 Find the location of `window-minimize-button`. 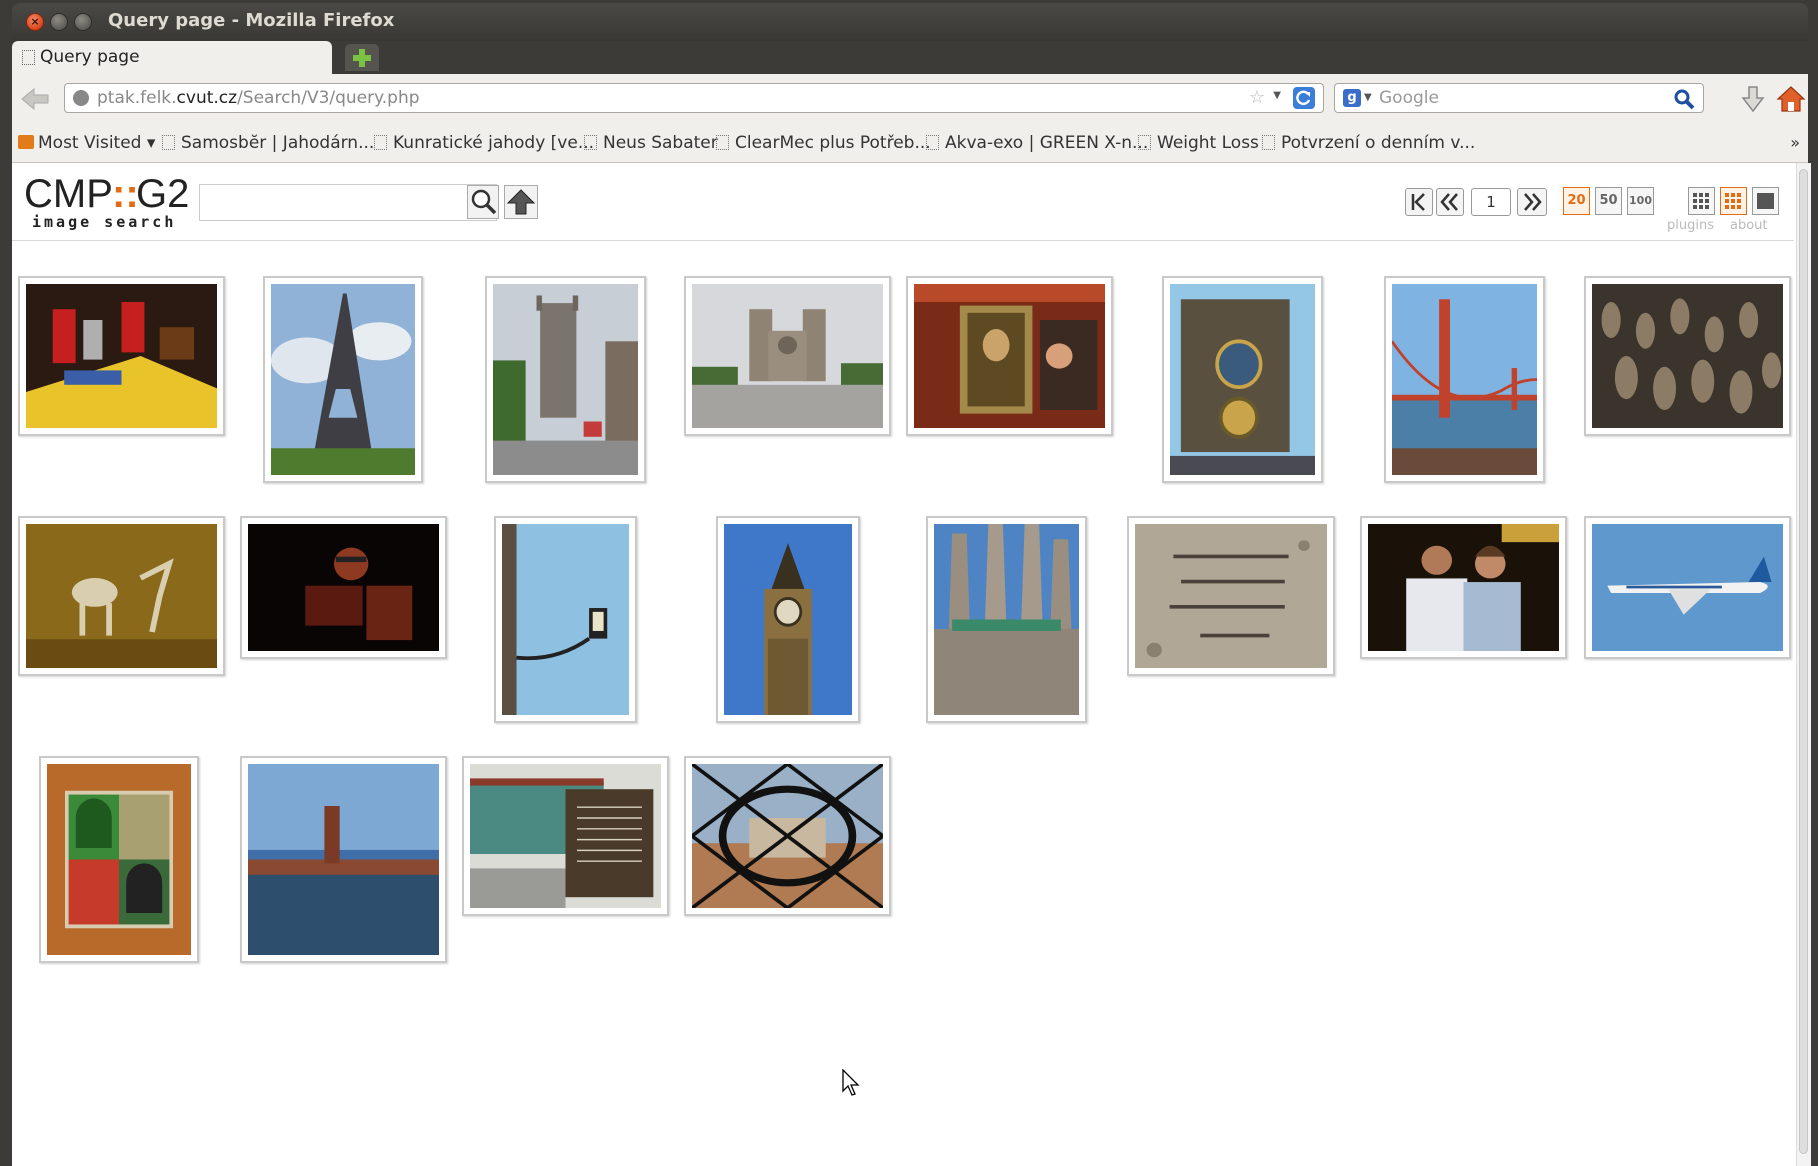

window-minimize-button is located at coordinates (59, 22).